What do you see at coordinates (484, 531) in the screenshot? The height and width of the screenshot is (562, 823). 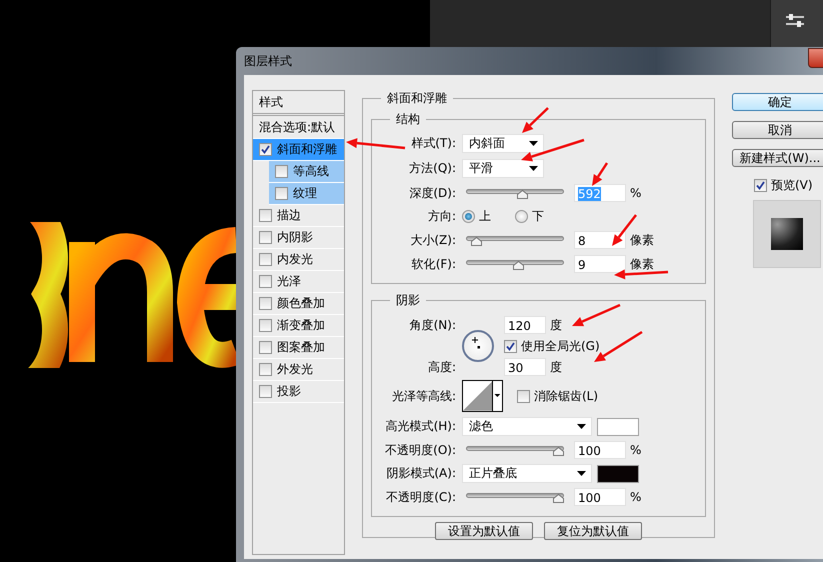 I see `default-button: 设置为默认值` at bounding box center [484, 531].